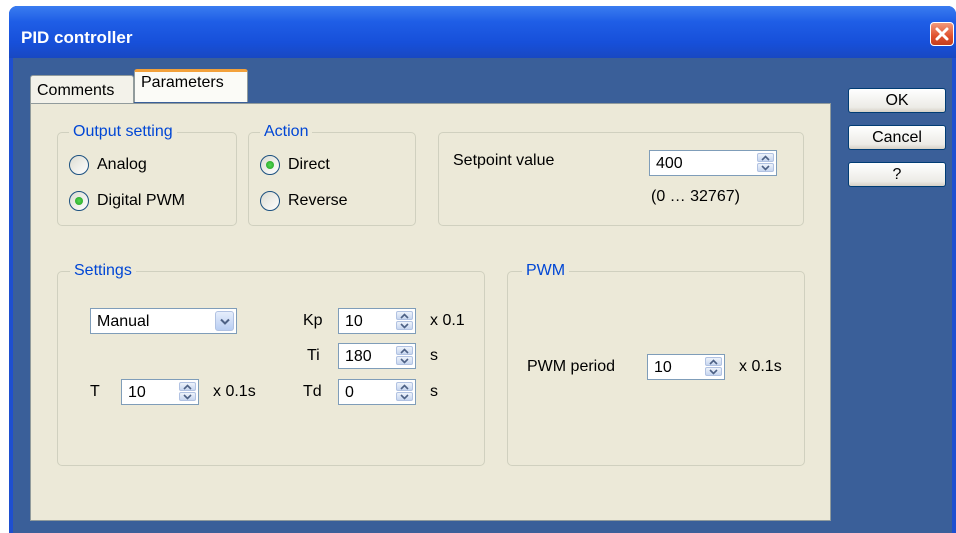 The image size is (956, 533). What do you see at coordinates (695, 196) in the screenshot?
I see `setpoint-range: (0 … 32767)` at bounding box center [695, 196].